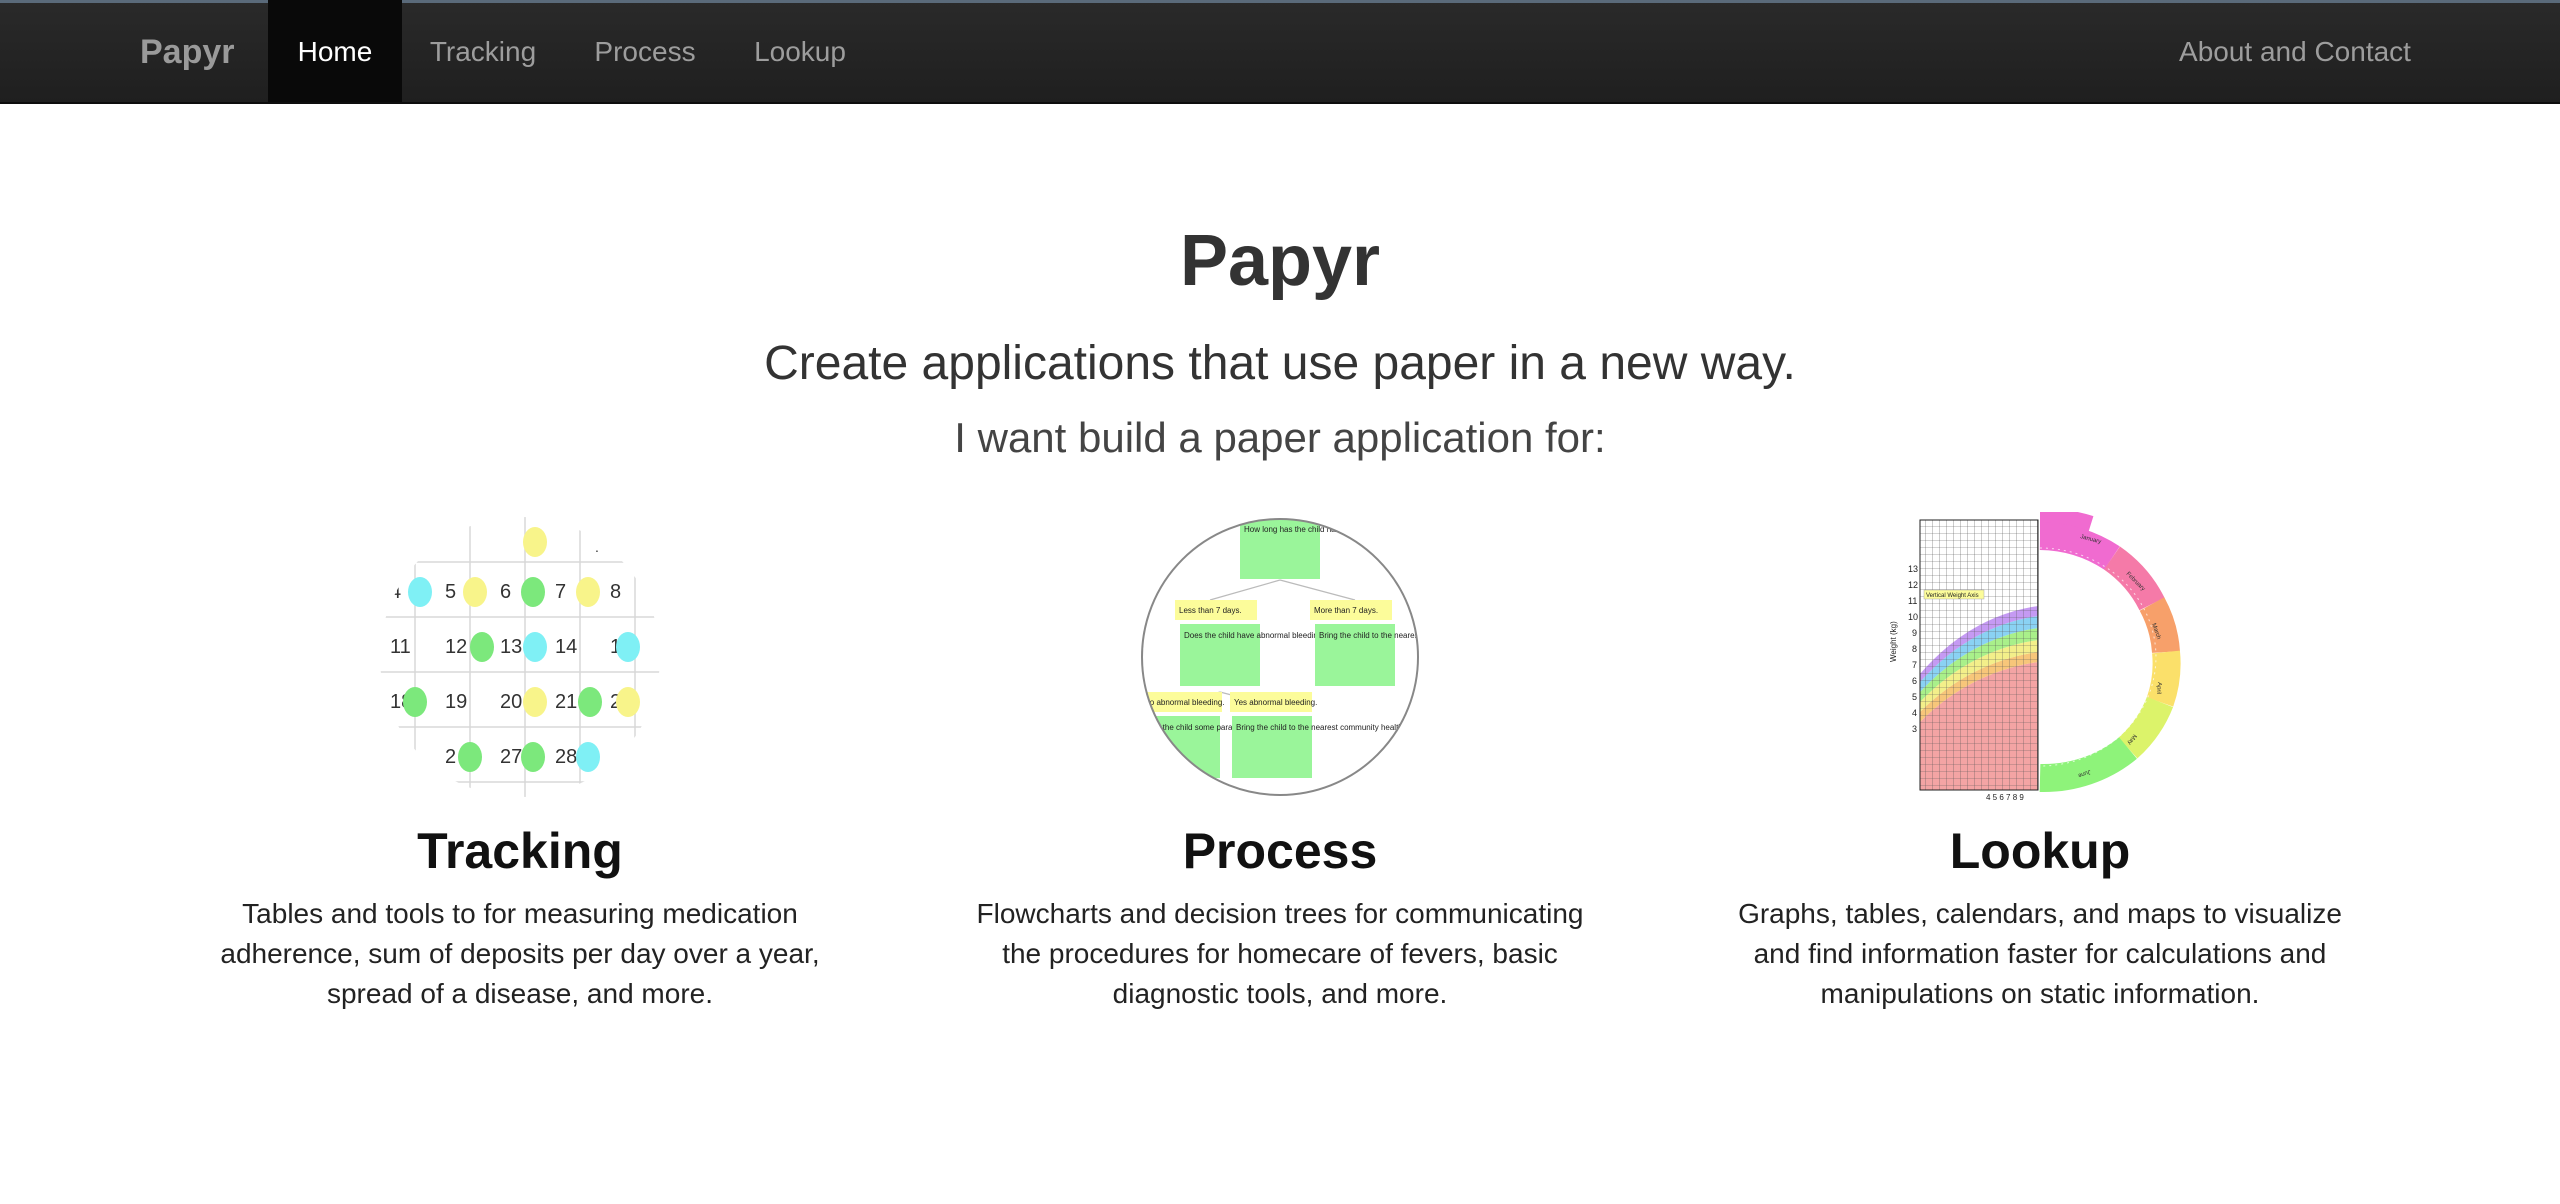 The image size is (2560, 1204). Describe the element at coordinates (511, 702) in the screenshot. I see `calendar-day: 20` at that location.